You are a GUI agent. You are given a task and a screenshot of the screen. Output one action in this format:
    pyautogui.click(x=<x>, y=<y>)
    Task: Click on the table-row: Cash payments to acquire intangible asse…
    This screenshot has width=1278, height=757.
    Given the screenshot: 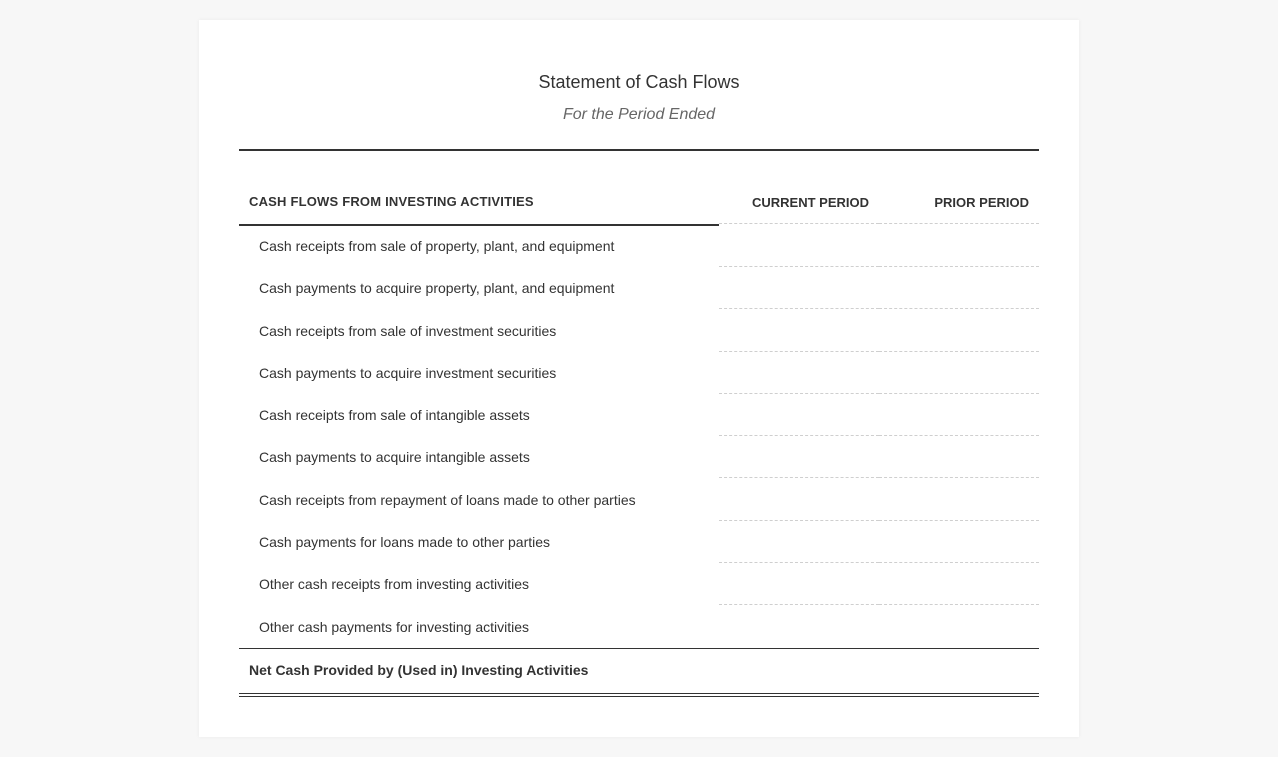 What is the action you would take?
    pyautogui.click(x=639, y=457)
    